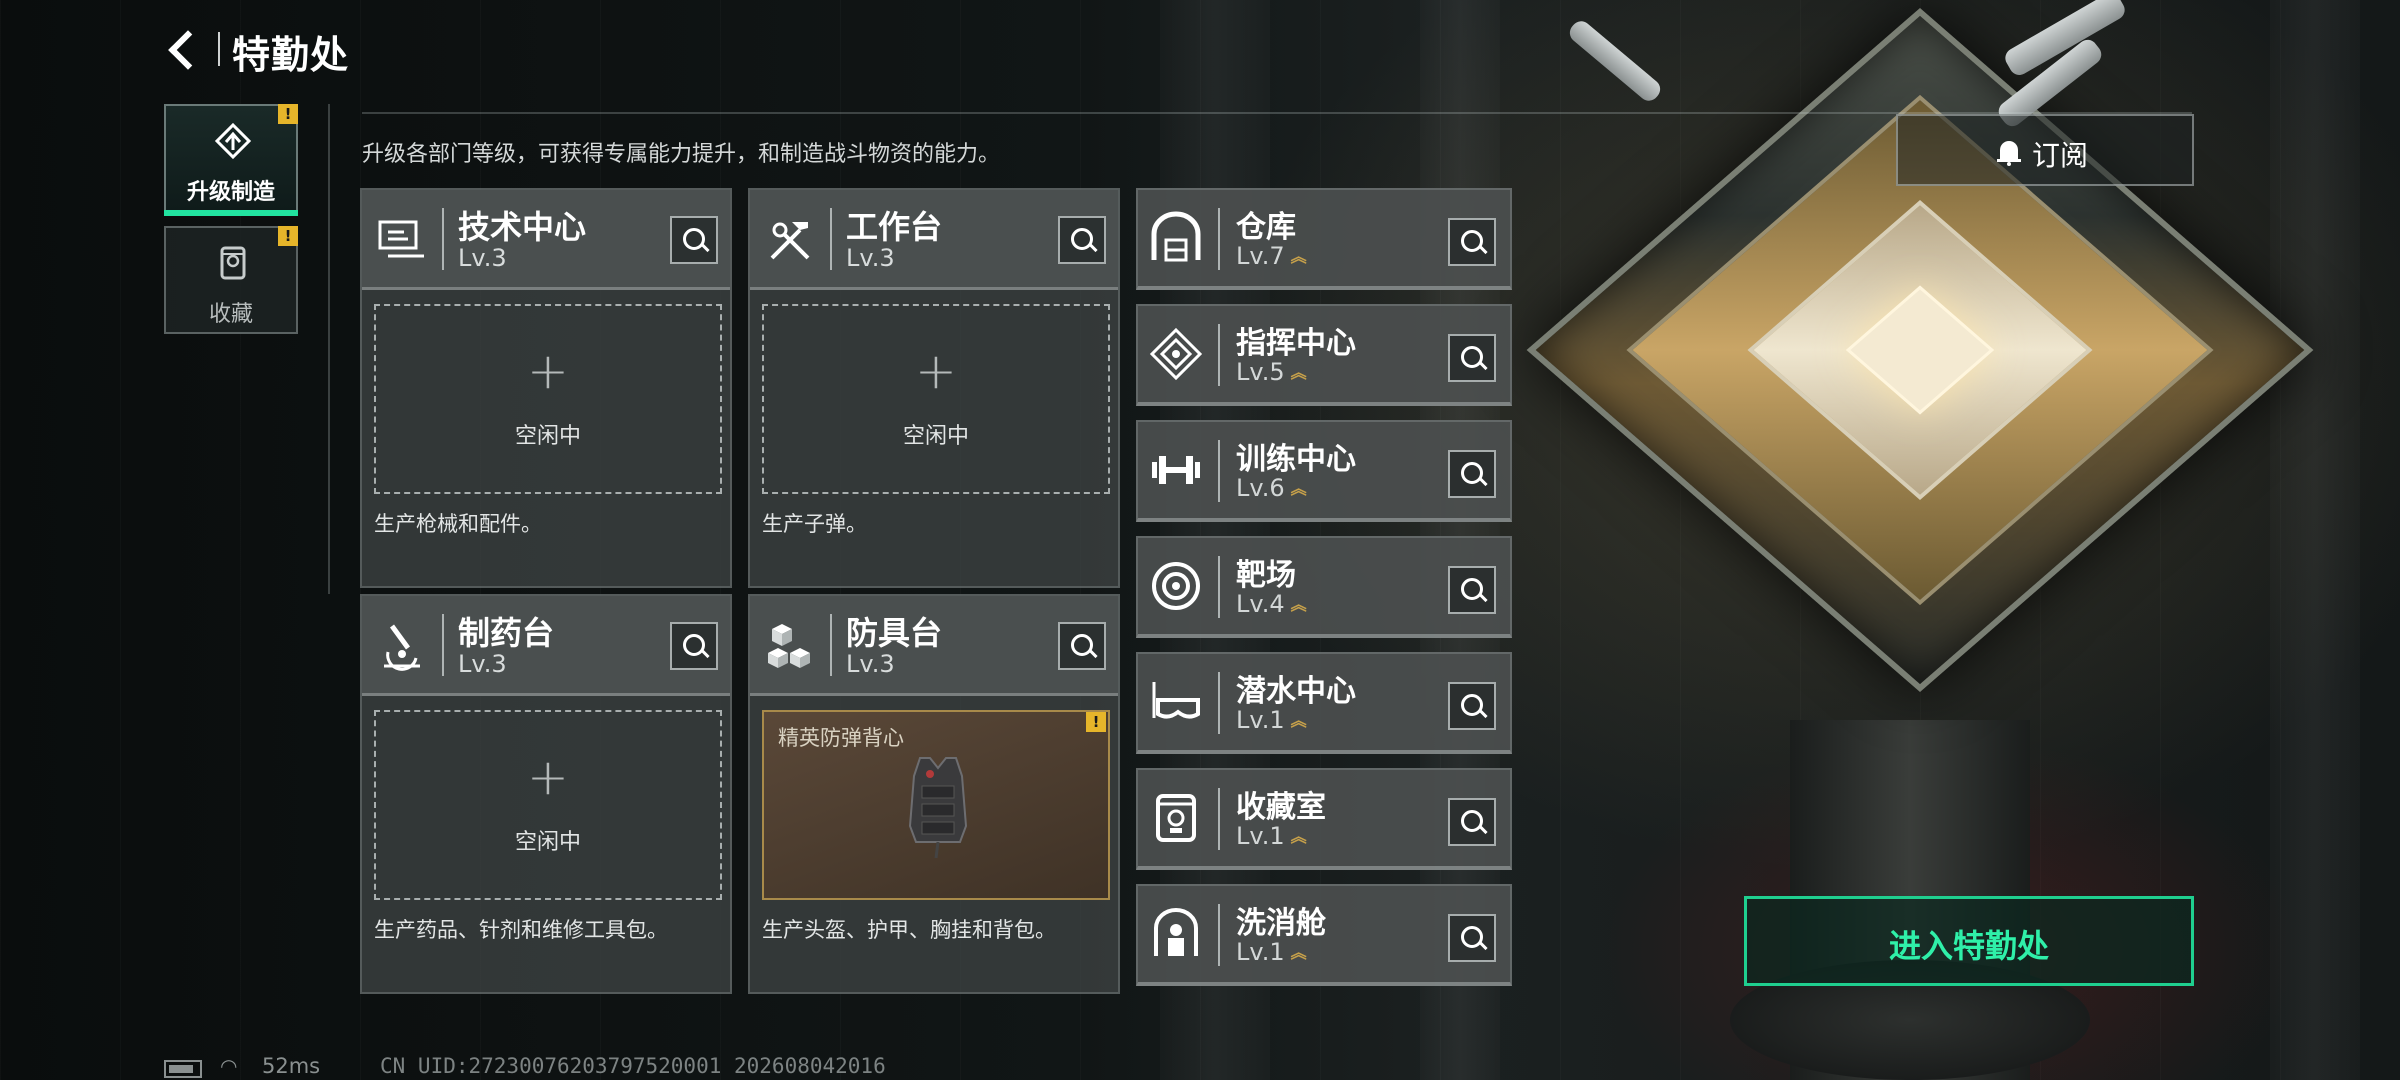  Describe the element at coordinates (909, 930) in the screenshot. I see `card-description: 生产头盔、护甲、胸挂和背包。` at that location.